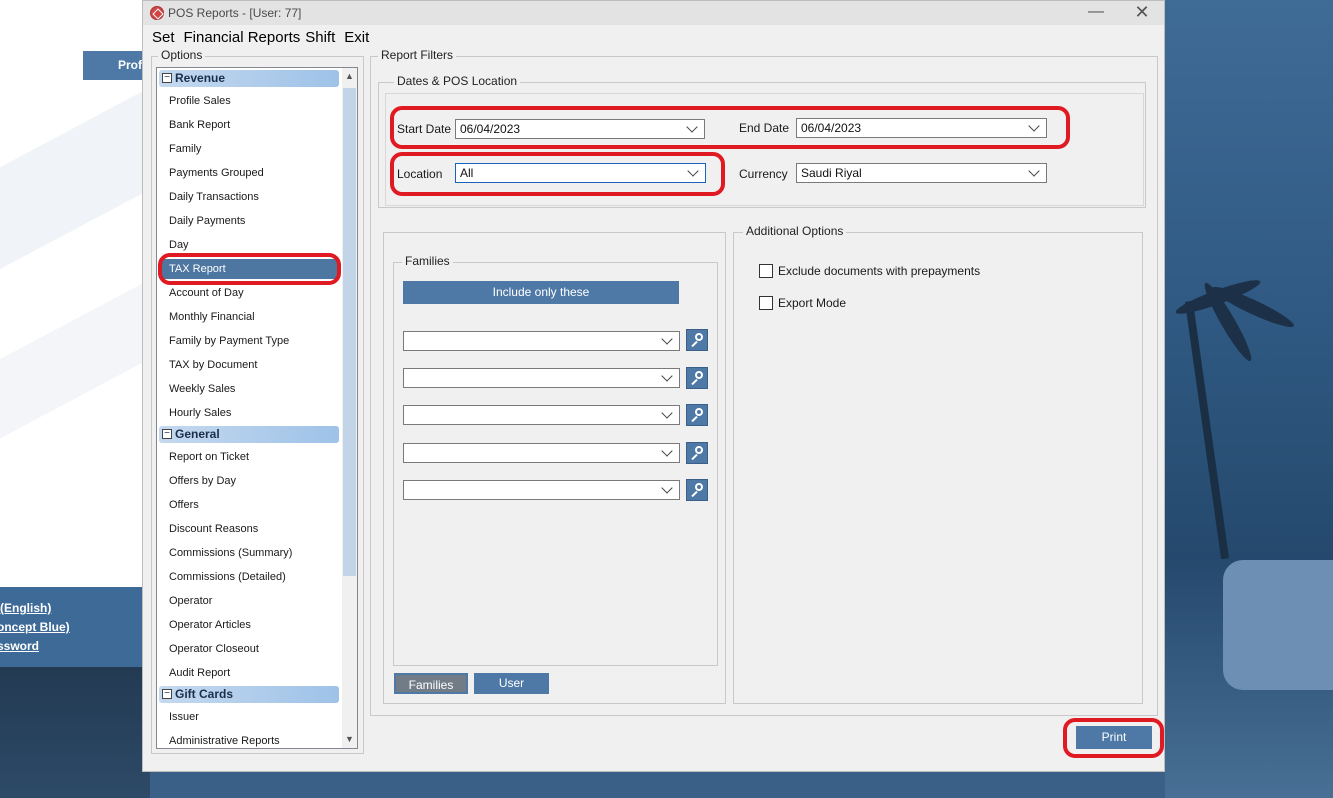 This screenshot has width=1333, height=798. I want to click on background-left: Profi (English) oncept Blue) ssword, so click(75, 399).